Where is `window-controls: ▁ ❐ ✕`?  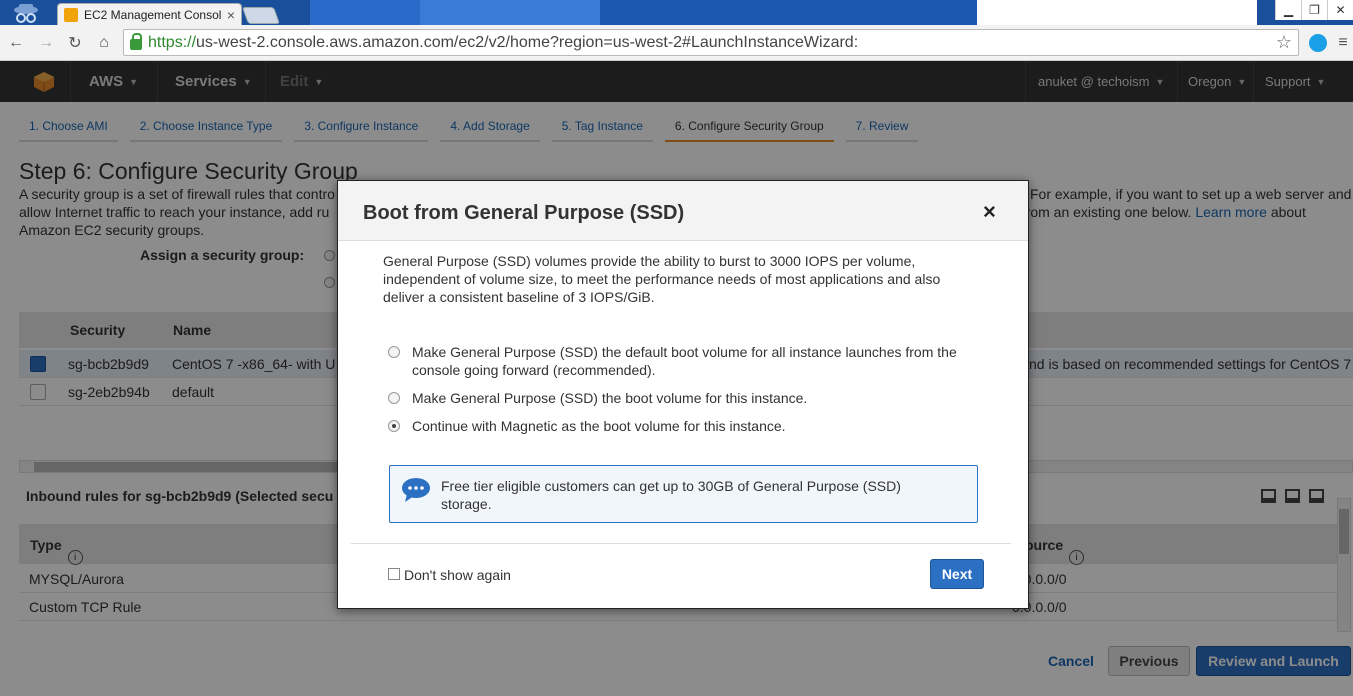 window-controls: ▁ ❐ ✕ is located at coordinates (1314, 10).